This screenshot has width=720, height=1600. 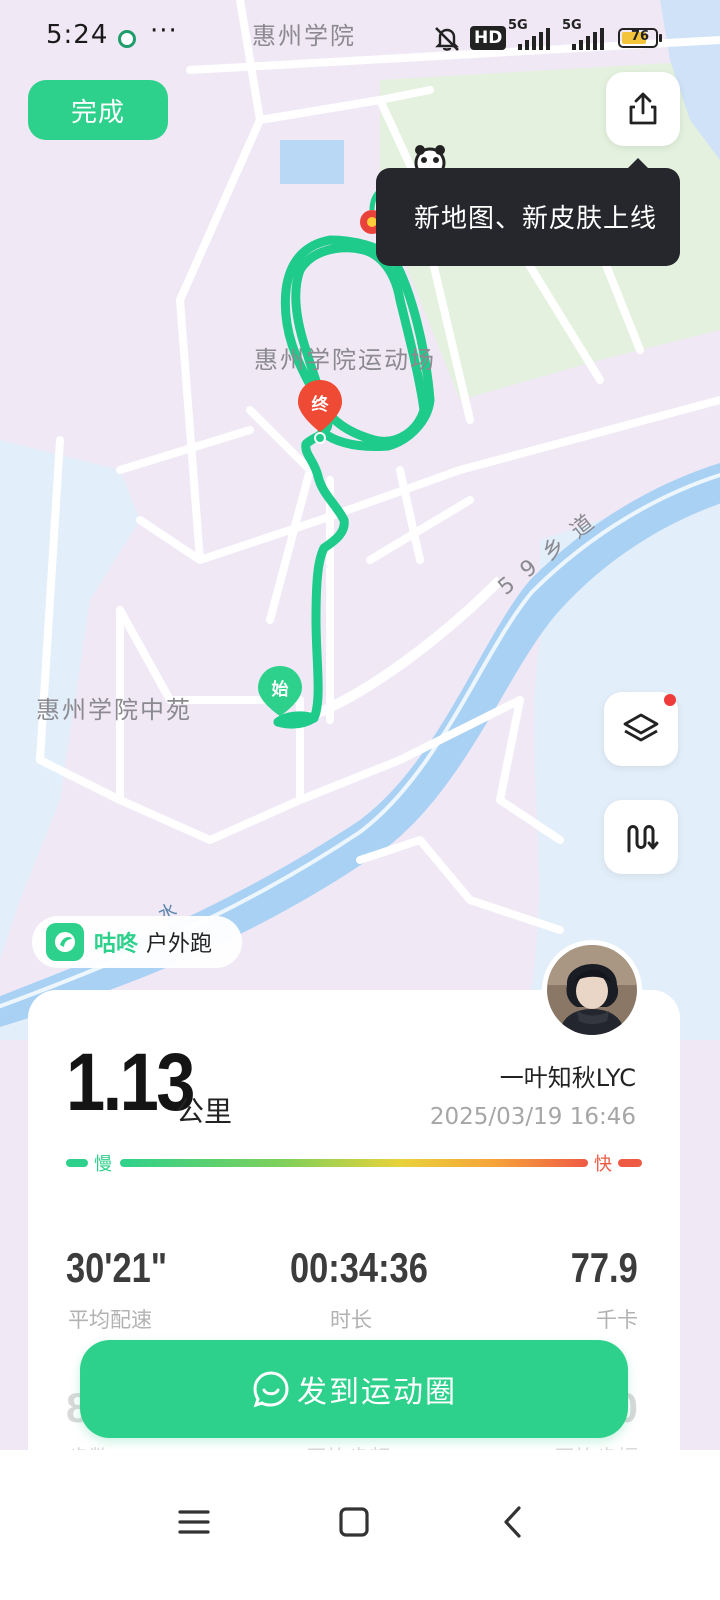 I want to click on route-icon, so click(x=643, y=839).